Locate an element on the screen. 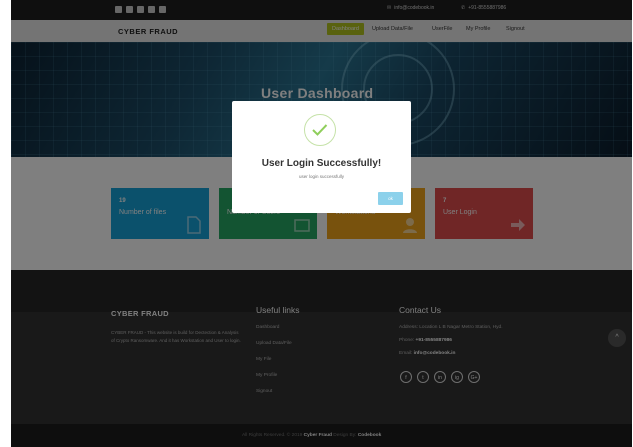 Image resolution: width=633 pixels, height=447 pixels. modal-title: User Login Successfully! is located at coordinates (321, 163).